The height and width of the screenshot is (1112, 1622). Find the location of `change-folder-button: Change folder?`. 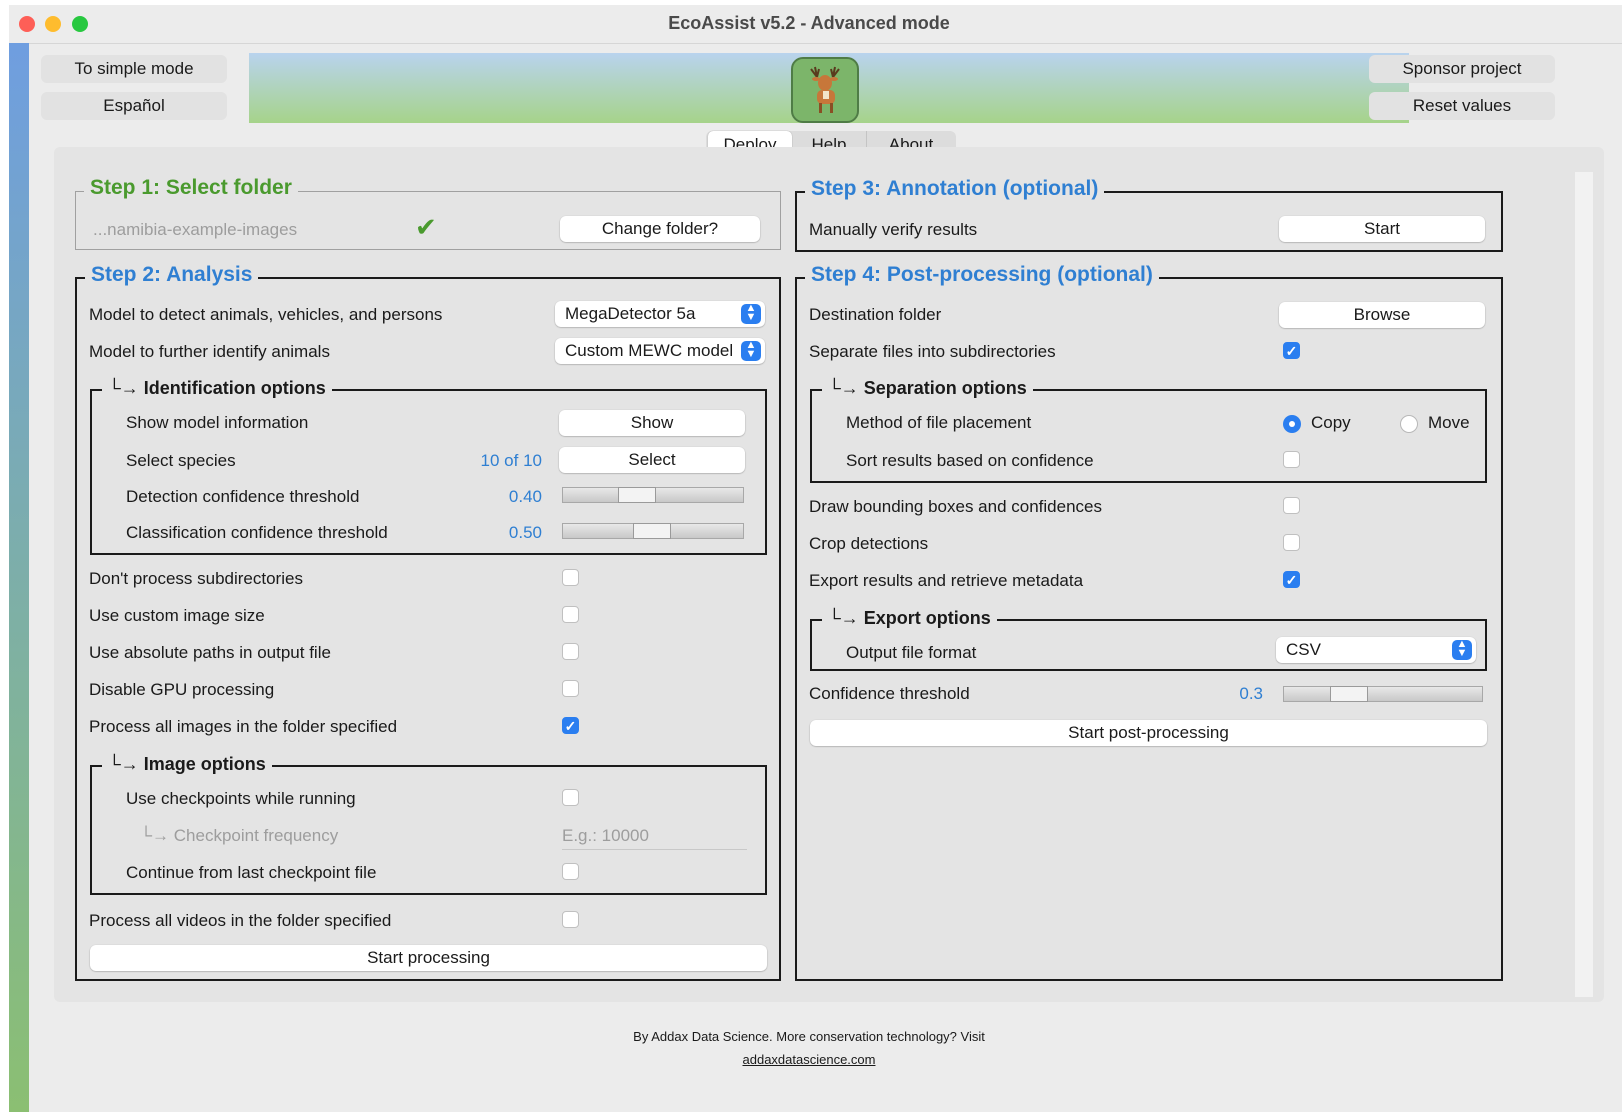

change-folder-button: Change folder? is located at coordinates (660, 229).